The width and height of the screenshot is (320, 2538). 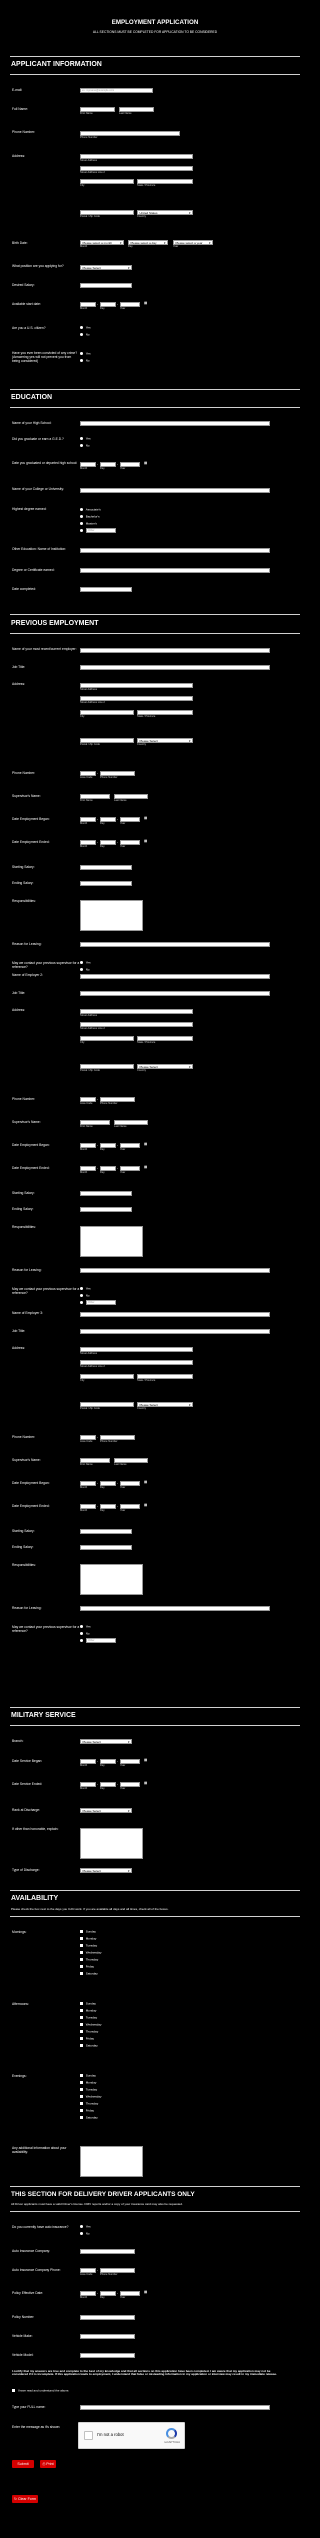 What do you see at coordinates (111, 1843) in the screenshot?
I see `discharge-explain-textarea` at bounding box center [111, 1843].